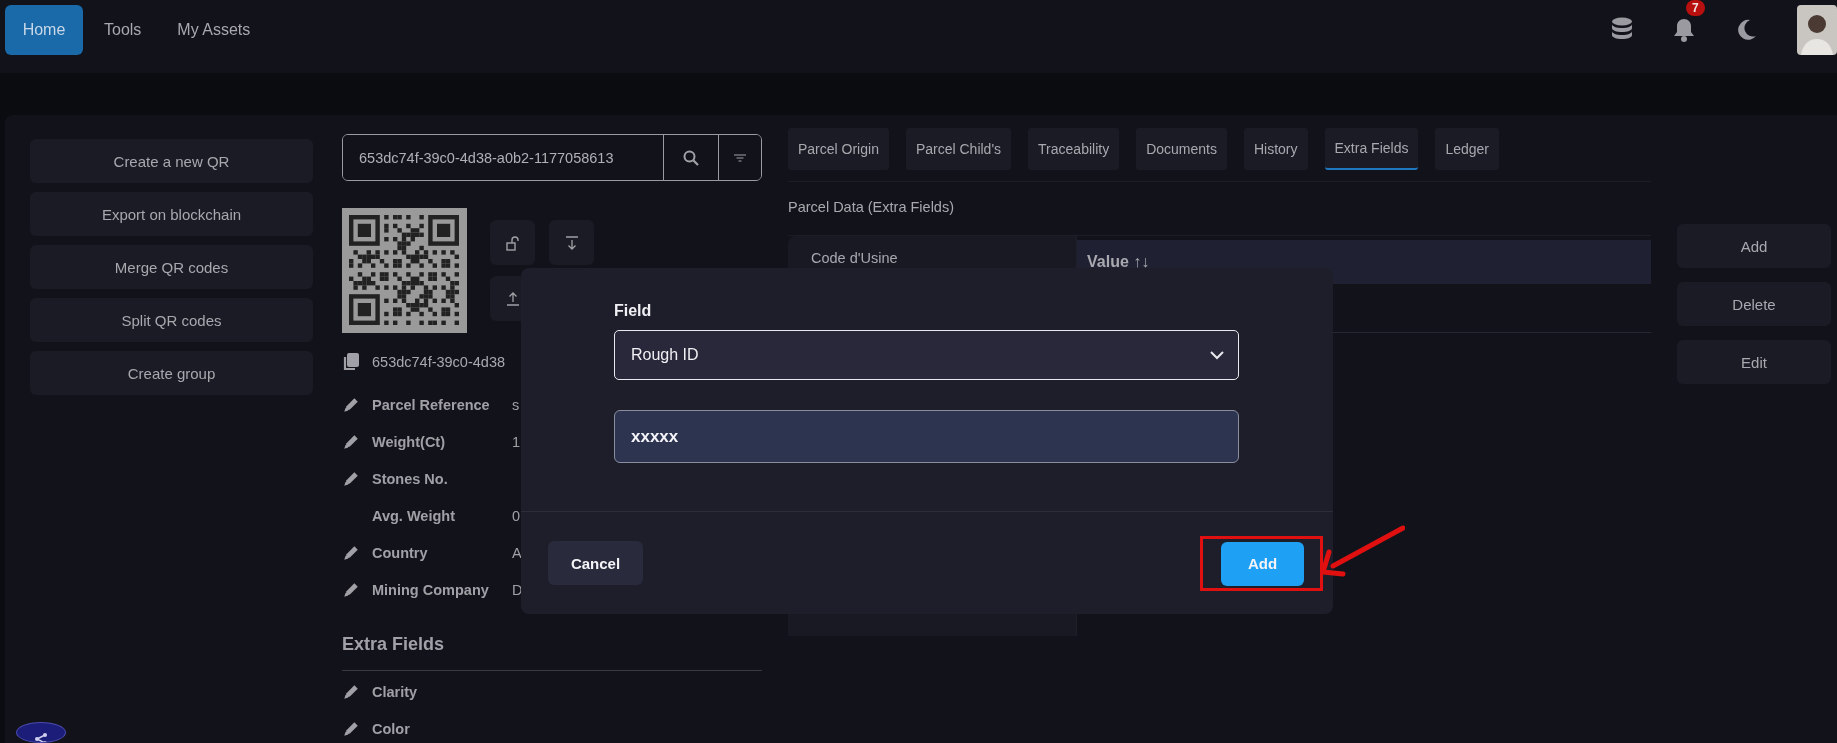  I want to click on property-label: Weight(Ct), so click(409, 441).